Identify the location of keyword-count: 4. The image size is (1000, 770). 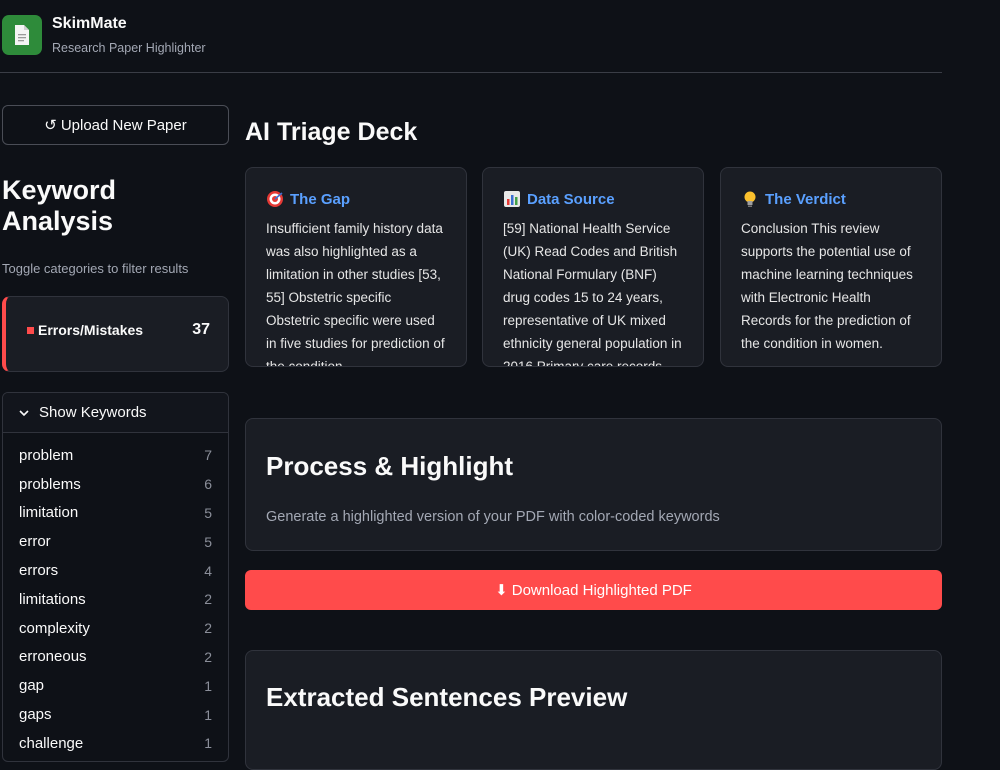
(208, 570).